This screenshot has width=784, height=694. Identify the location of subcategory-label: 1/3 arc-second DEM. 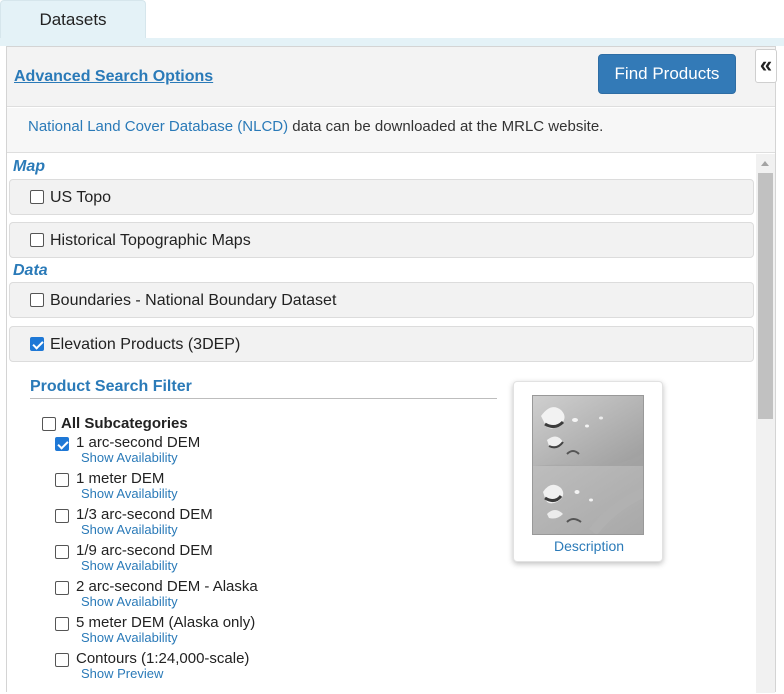
(144, 514).